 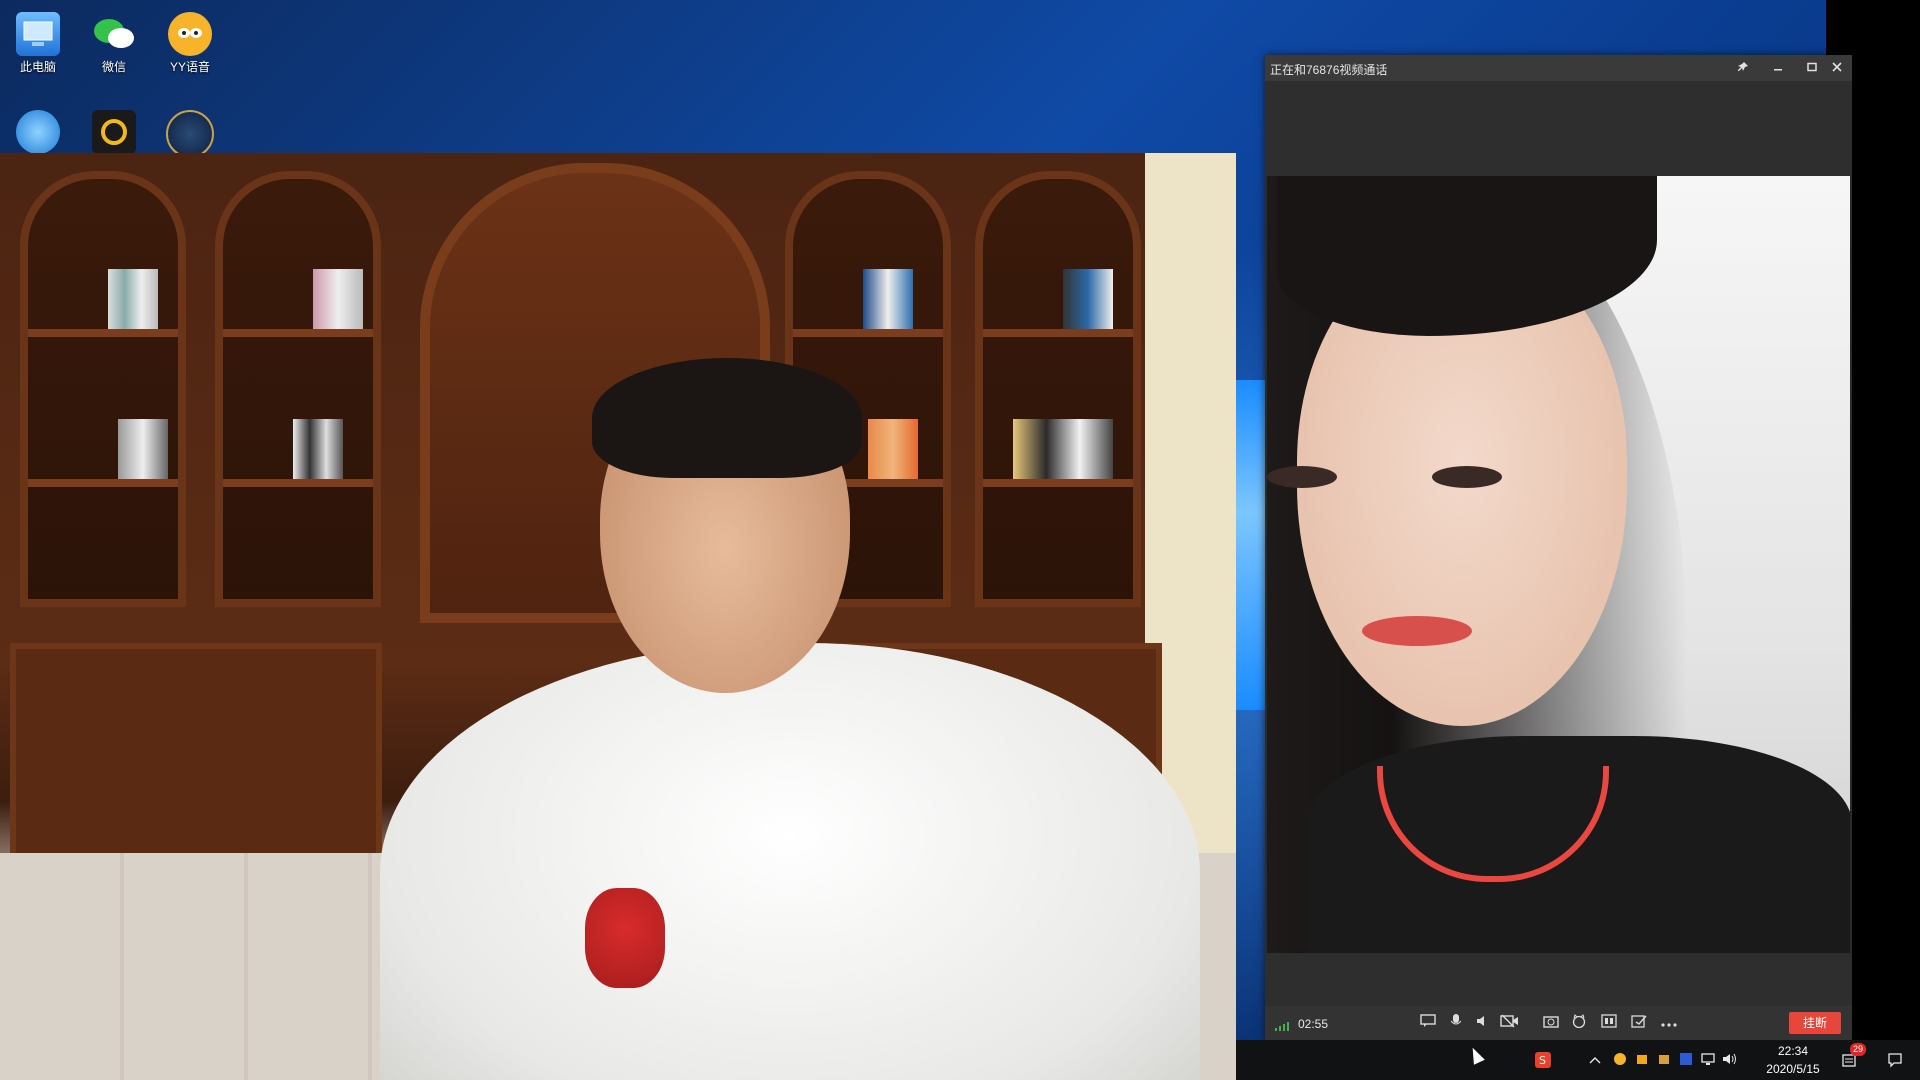 What do you see at coordinates (1558, 128) in the screenshot?
I see `remote-video-padding` at bounding box center [1558, 128].